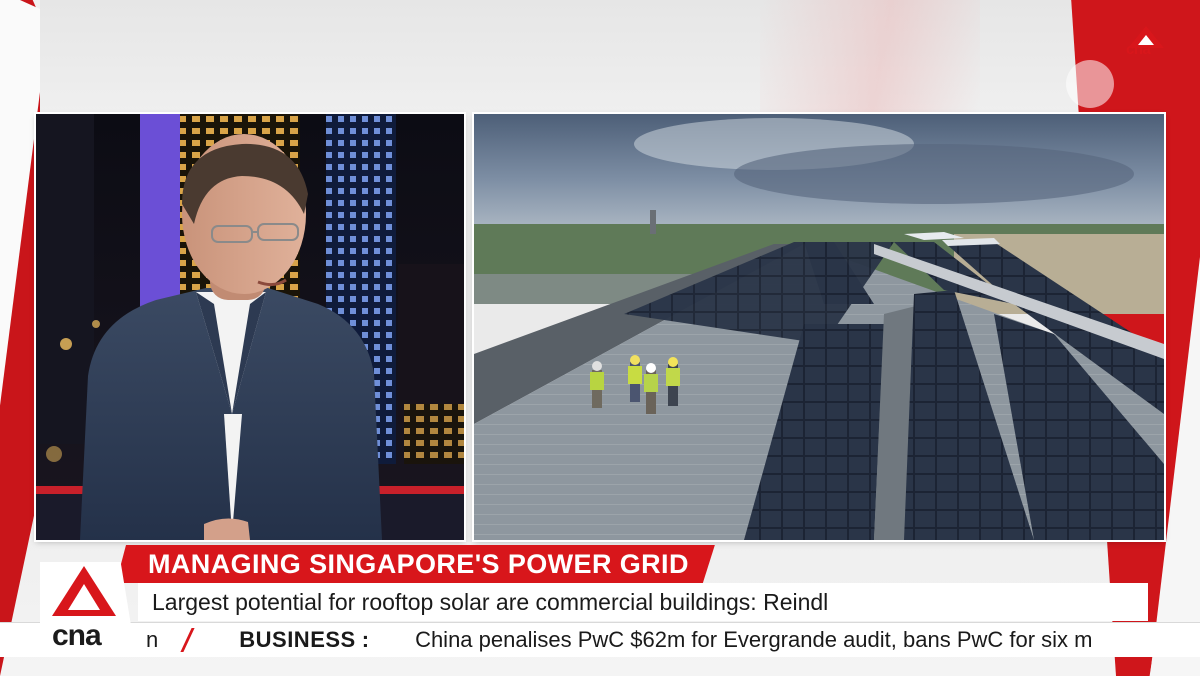 This screenshot has width=1200, height=676. What do you see at coordinates (1090, 84) in the screenshot?
I see `cna-watermark-icon` at bounding box center [1090, 84].